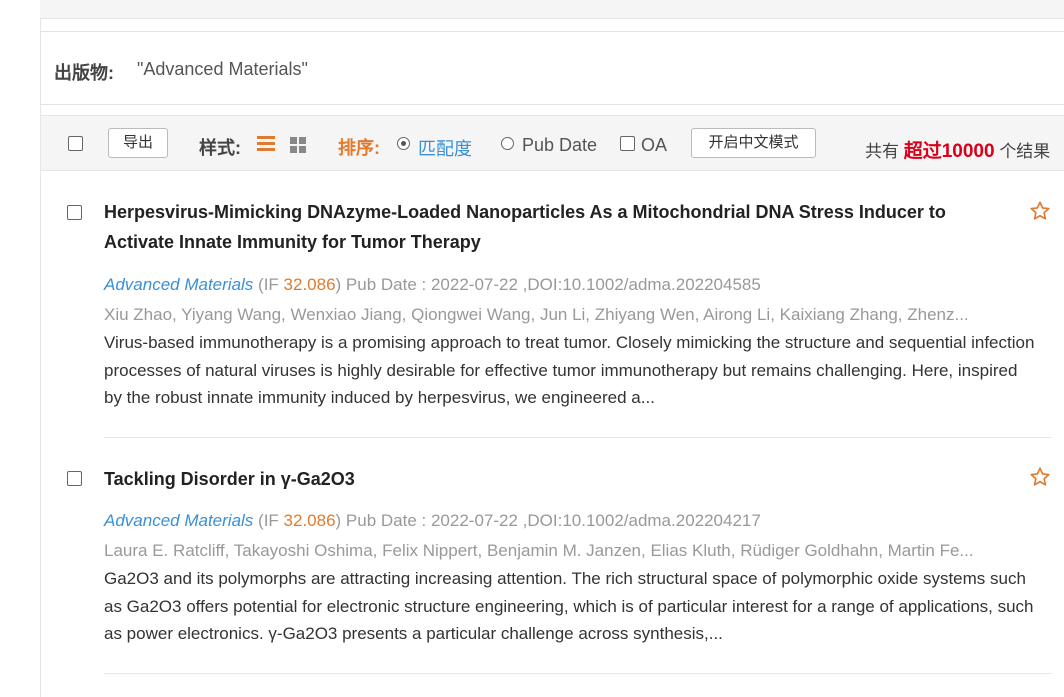 Image resolution: width=1064 pixels, height=697 pixels. Describe the element at coordinates (654, 145) in the screenshot. I see `oa-label: OA` at that location.